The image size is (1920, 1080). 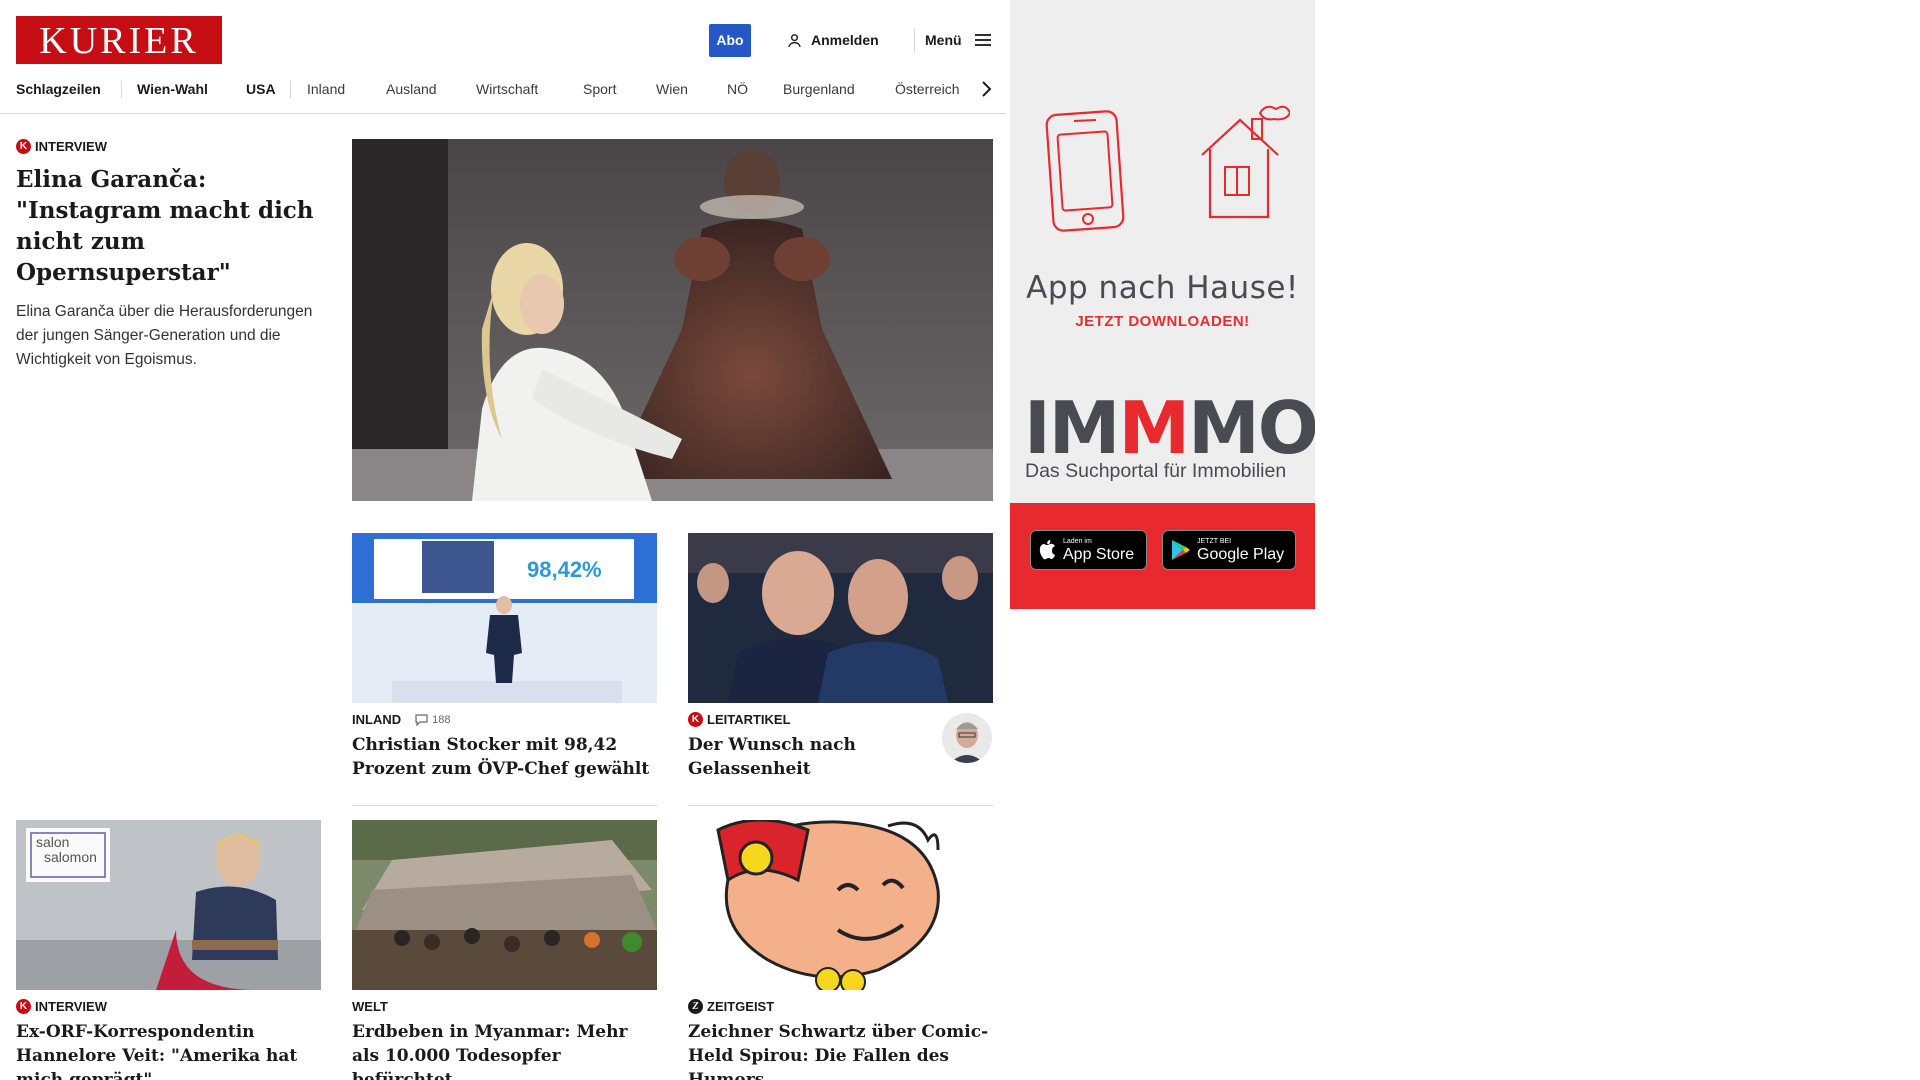 I want to click on nav-item-schlagzeilen: Schlagzeilen, so click(x=58, y=89).